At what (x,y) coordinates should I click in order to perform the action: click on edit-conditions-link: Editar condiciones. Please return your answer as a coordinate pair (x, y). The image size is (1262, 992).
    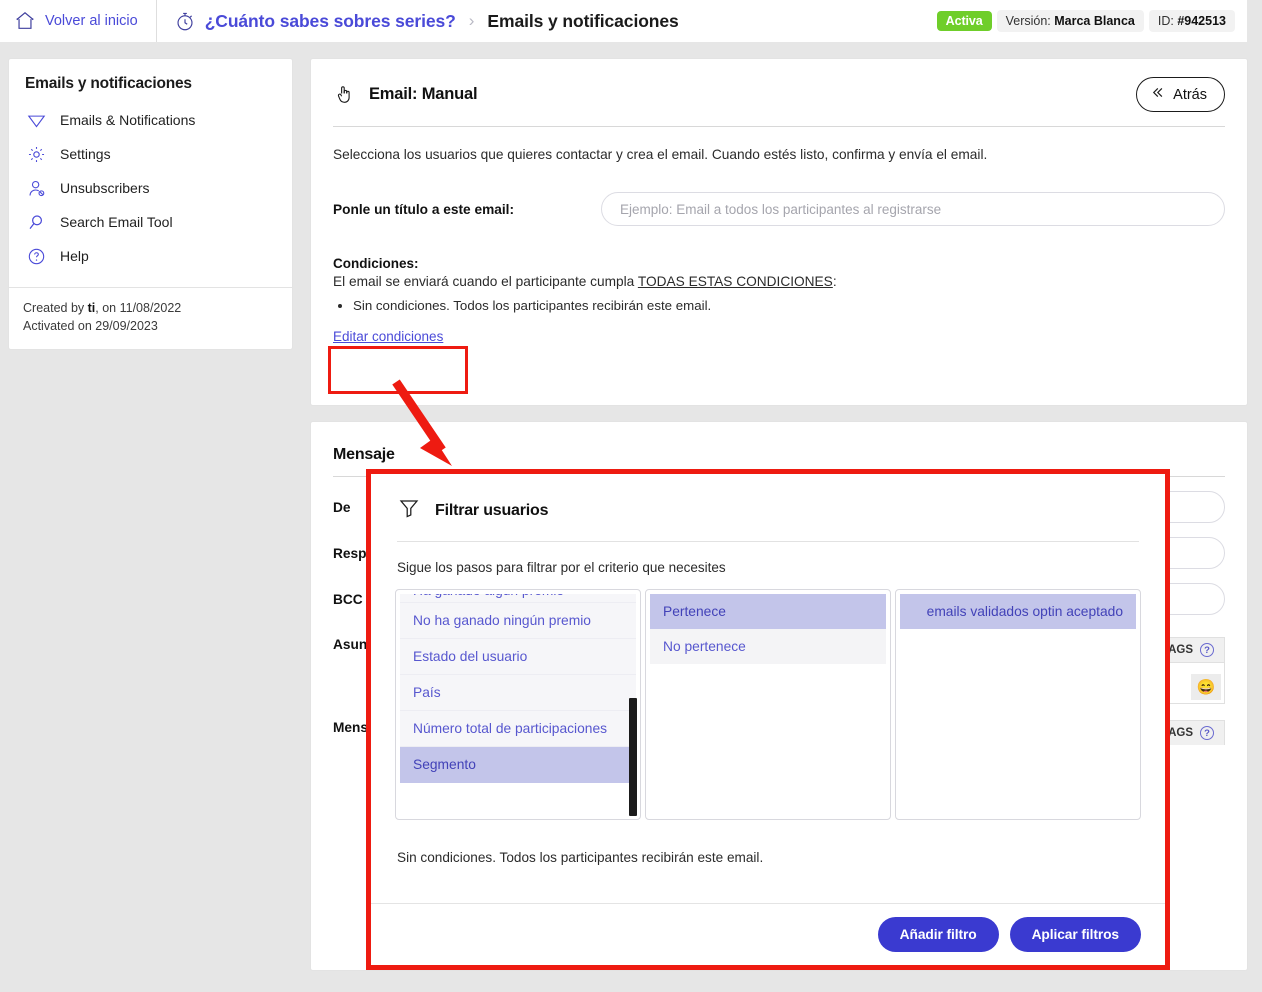
    Looking at the image, I should click on (388, 336).